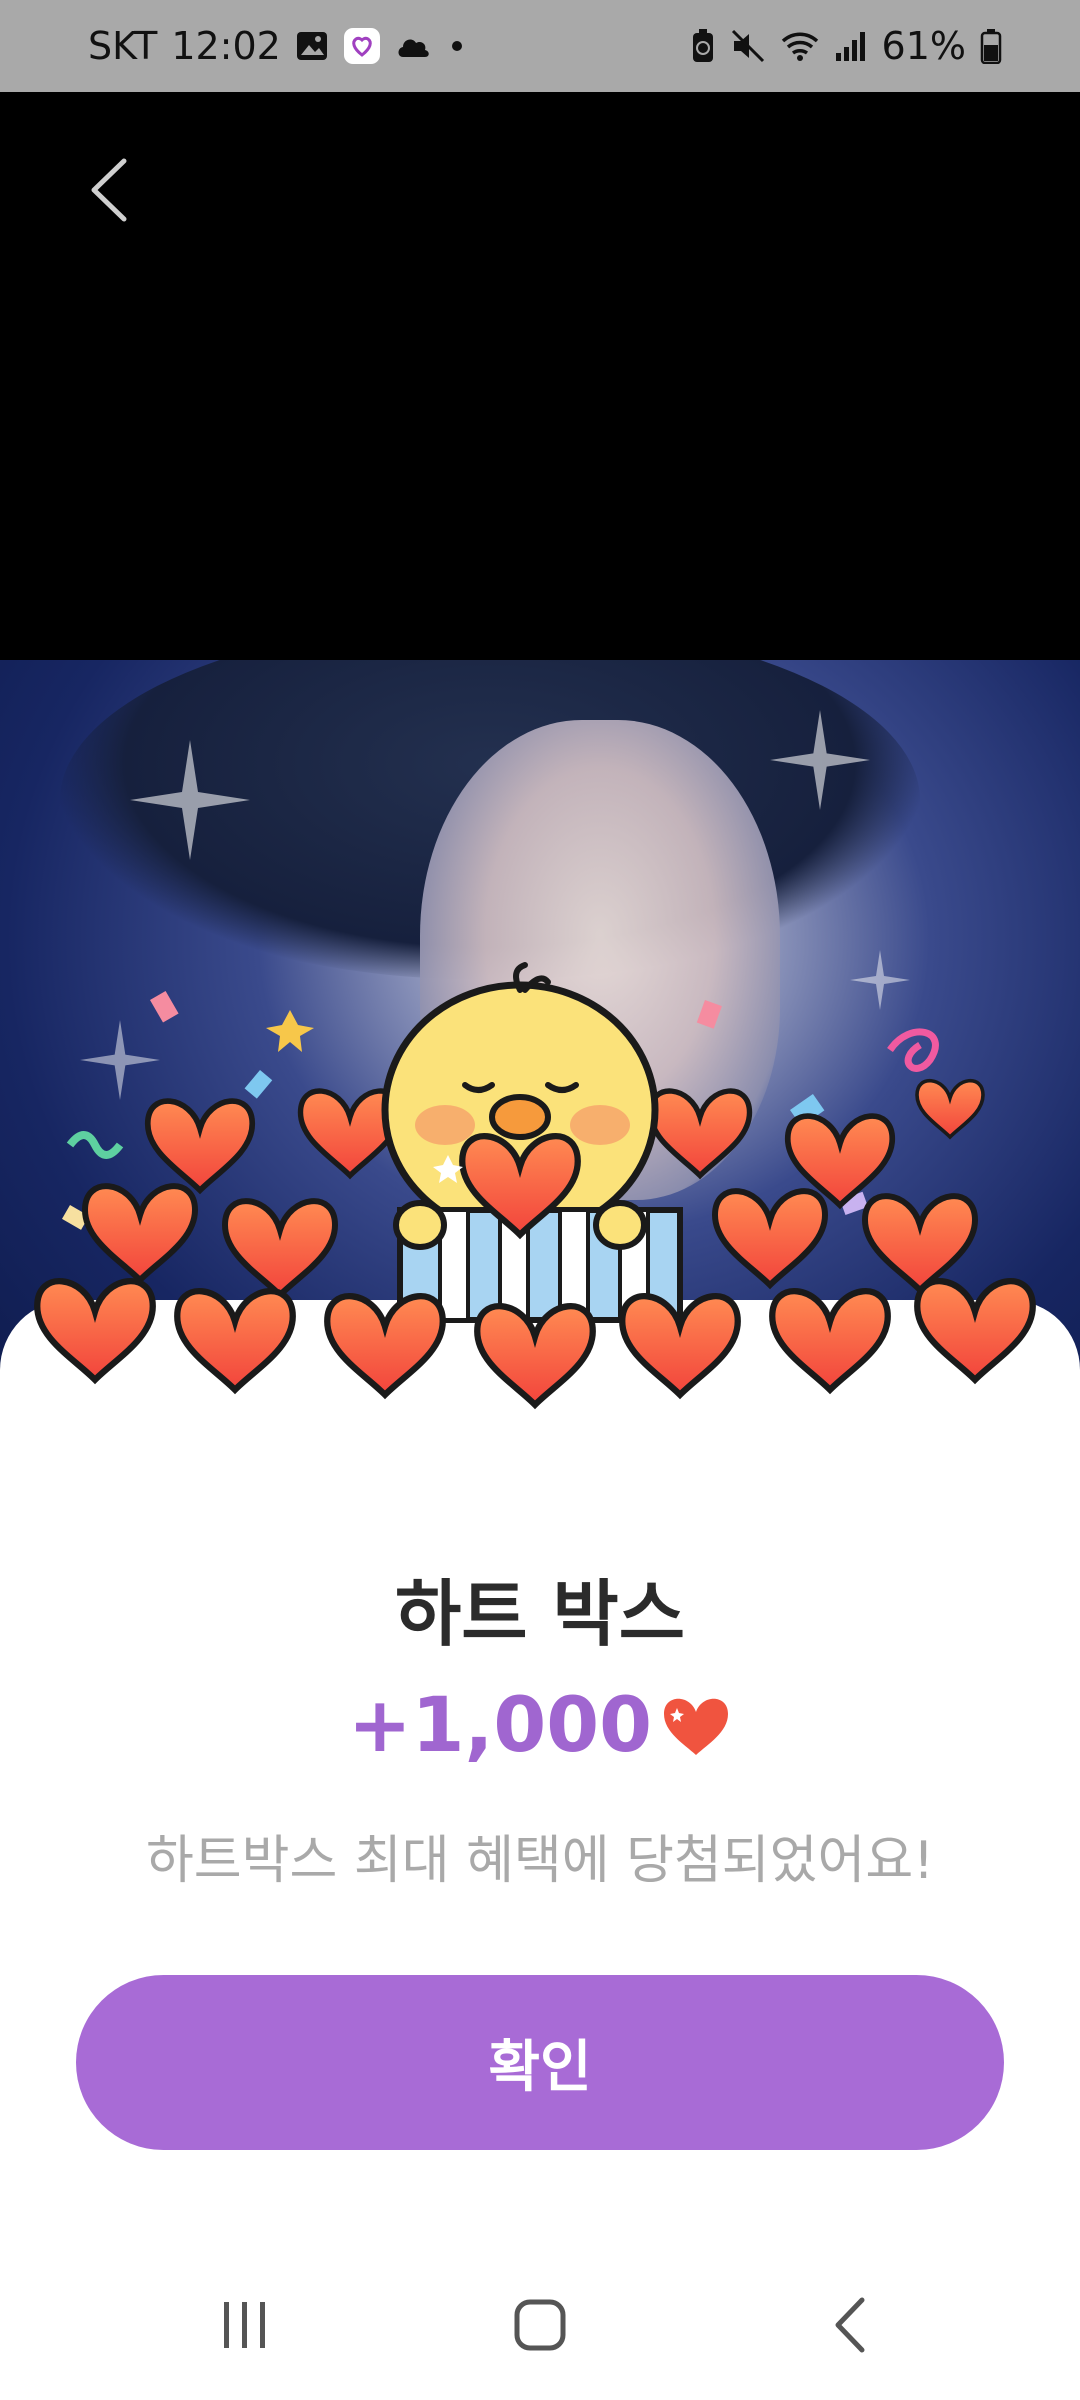 This screenshot has height=2400, width=1080. I want to click on back-icon, so click(850, 2325).